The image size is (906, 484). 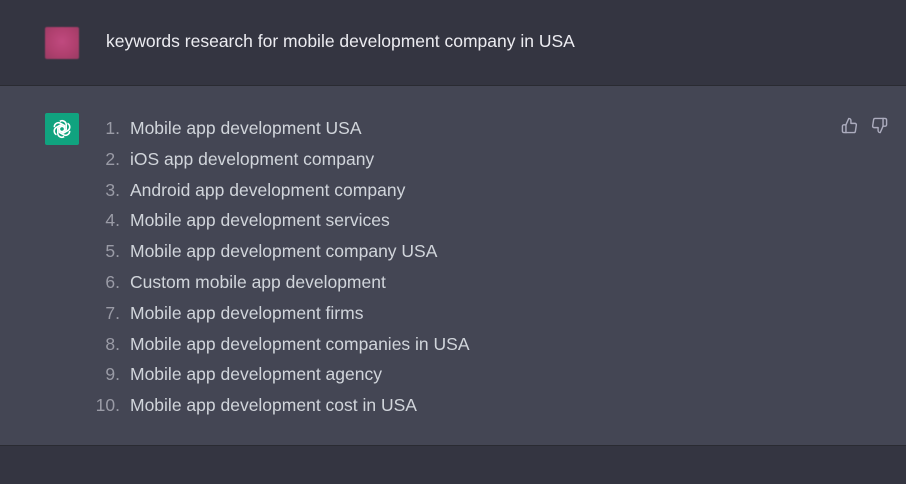 I want to click on list-item: 2. iOS app development company, so click(x=281, y=162).